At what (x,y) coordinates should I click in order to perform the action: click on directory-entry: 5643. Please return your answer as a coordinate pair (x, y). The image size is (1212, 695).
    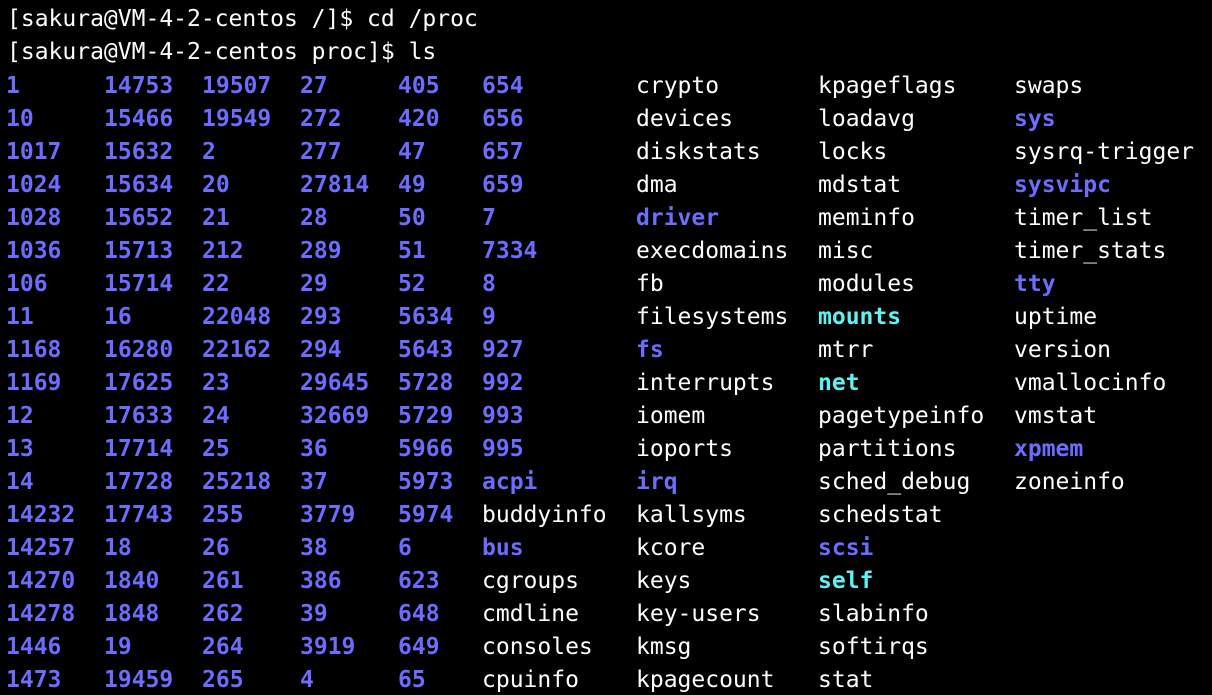
    Looking at the image, I should click on (426, 350).